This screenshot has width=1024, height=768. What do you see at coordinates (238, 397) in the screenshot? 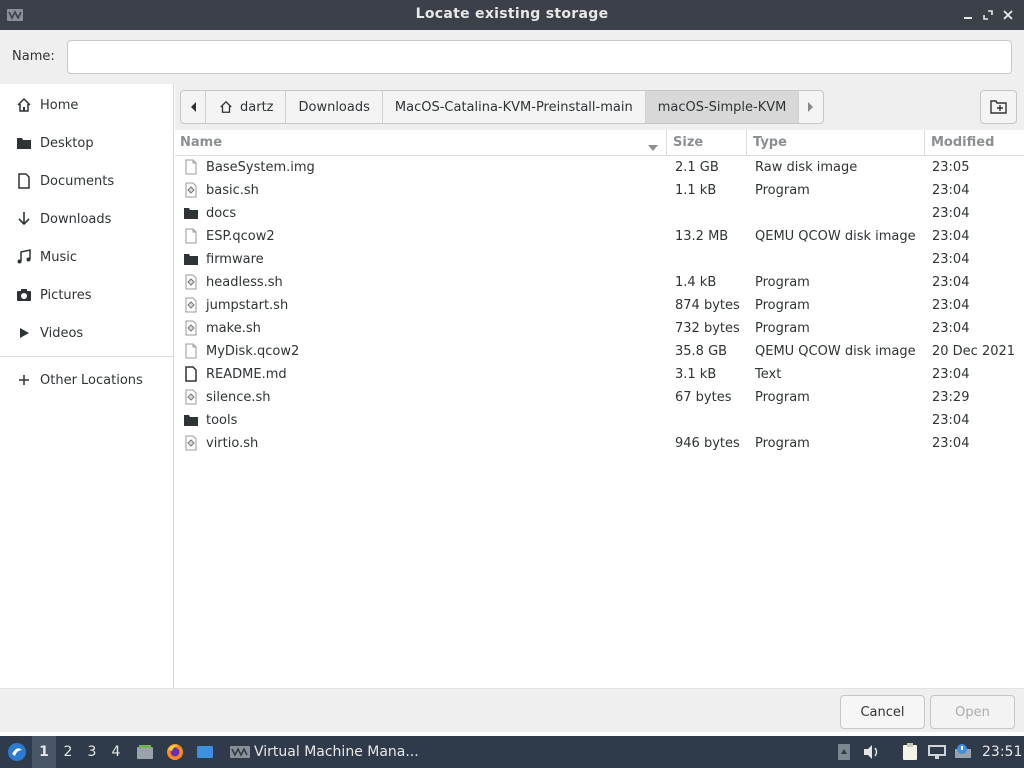
I see `file-name: silence.sh` at bounding box center [238, 397].